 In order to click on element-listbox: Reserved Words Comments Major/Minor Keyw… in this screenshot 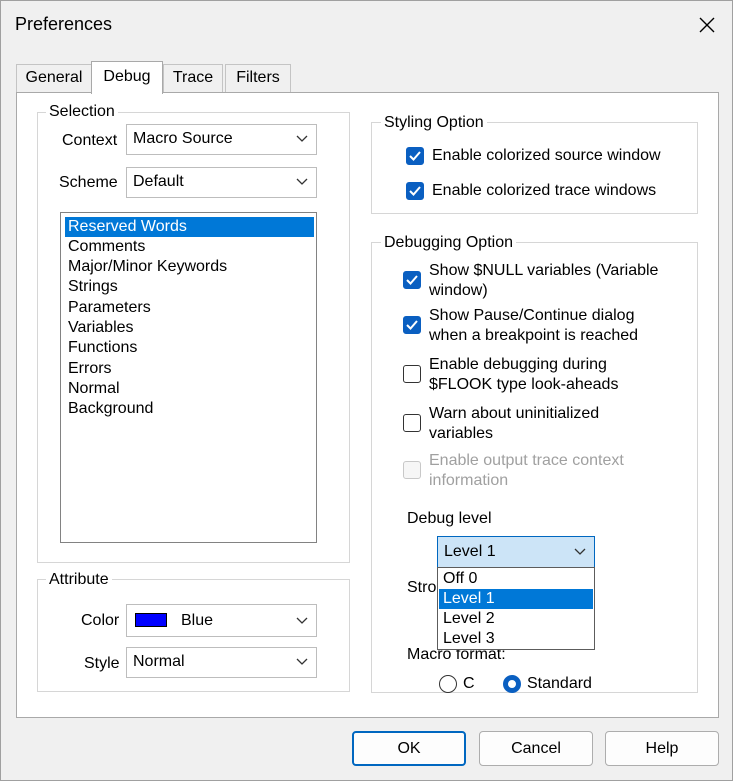, I will do `click(188, 377)`.